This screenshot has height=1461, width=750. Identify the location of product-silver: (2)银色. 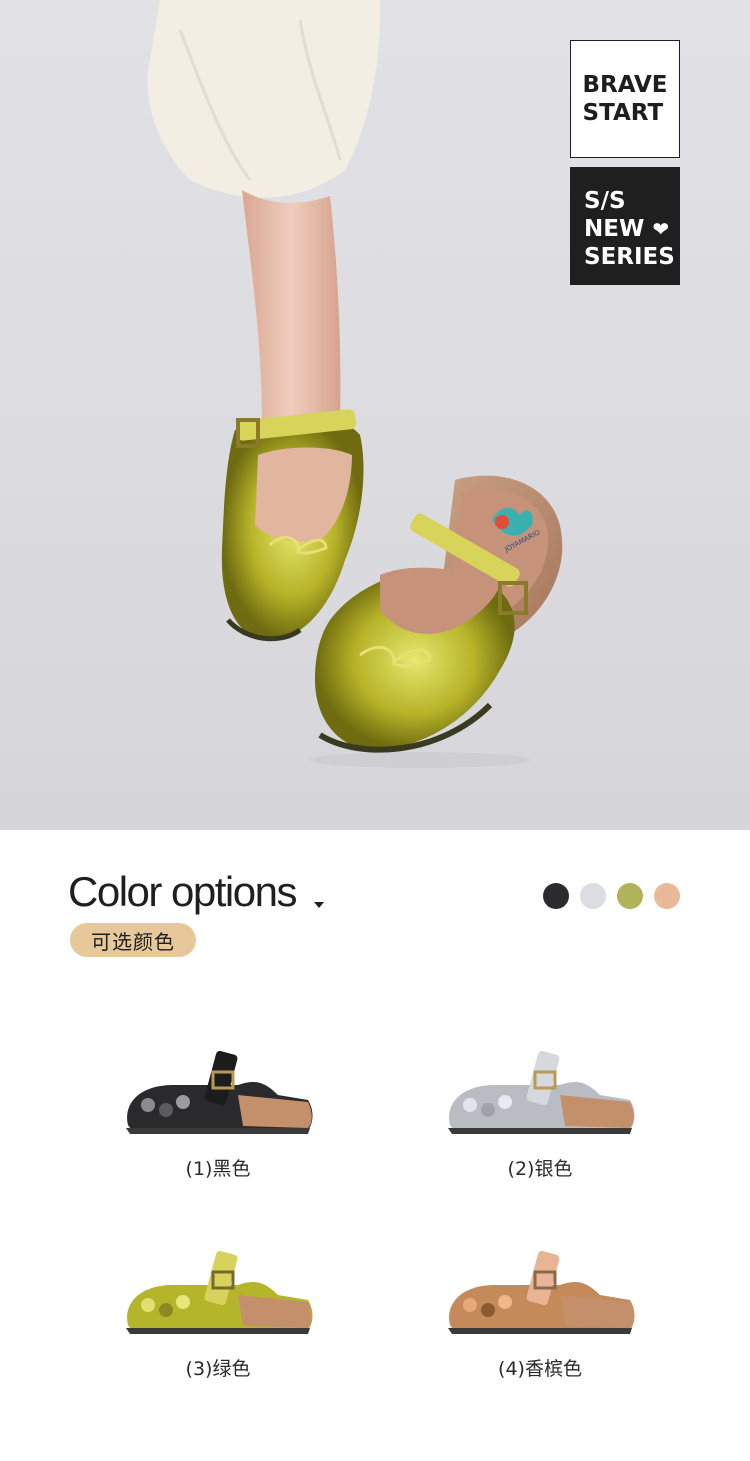
(540, 1115).